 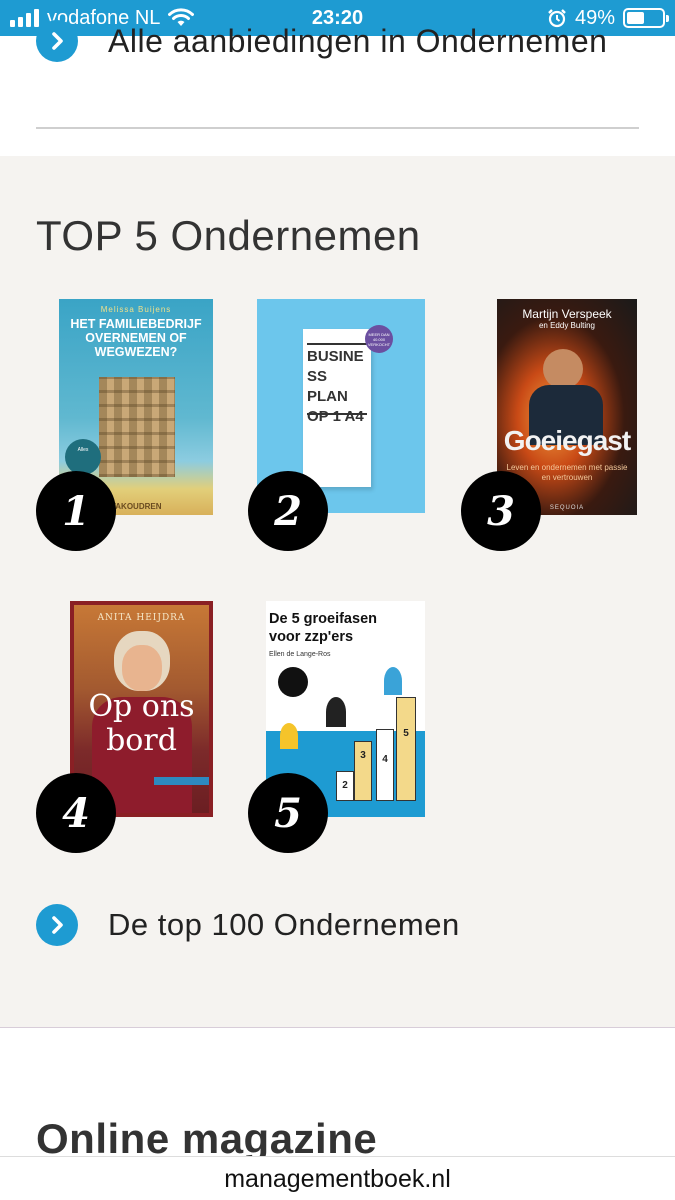 I want to click on book-5-title-line1: De 5 groeifasen, so click(x=323, y=619).